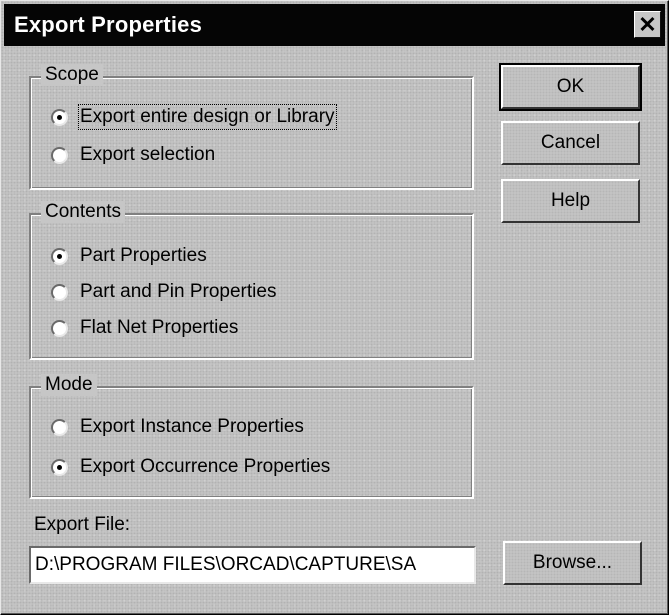  I want to click on radio-label: Export Occurrence Properties, so click(205, 466).